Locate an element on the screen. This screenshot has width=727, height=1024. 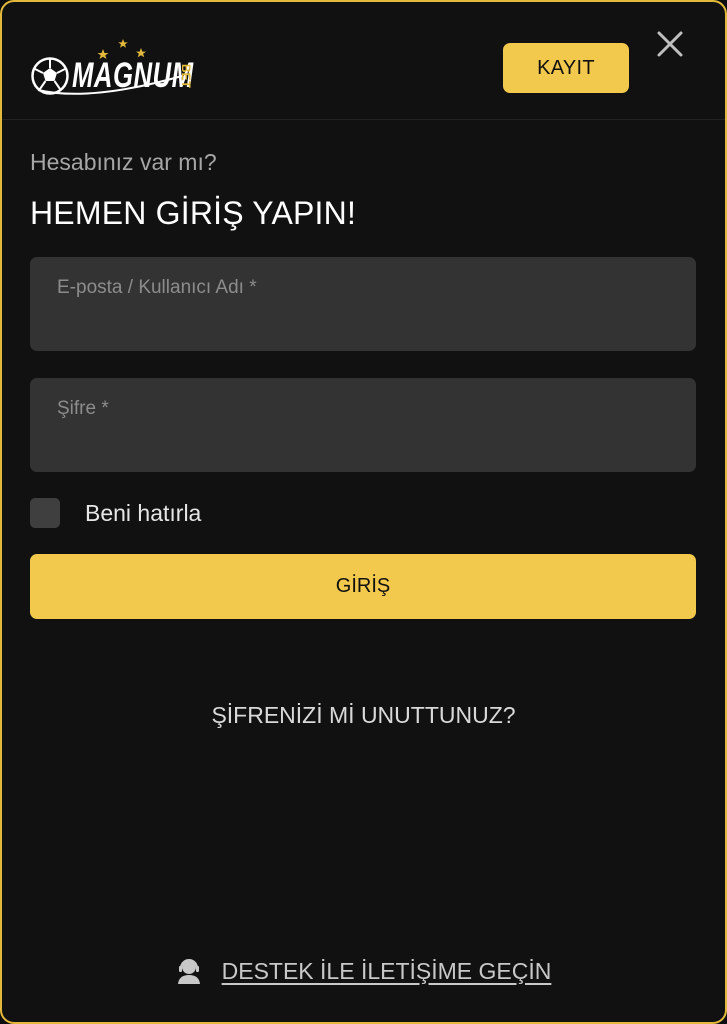
brand-logo: MAGNUM BET is located at coordinates (115, 71).